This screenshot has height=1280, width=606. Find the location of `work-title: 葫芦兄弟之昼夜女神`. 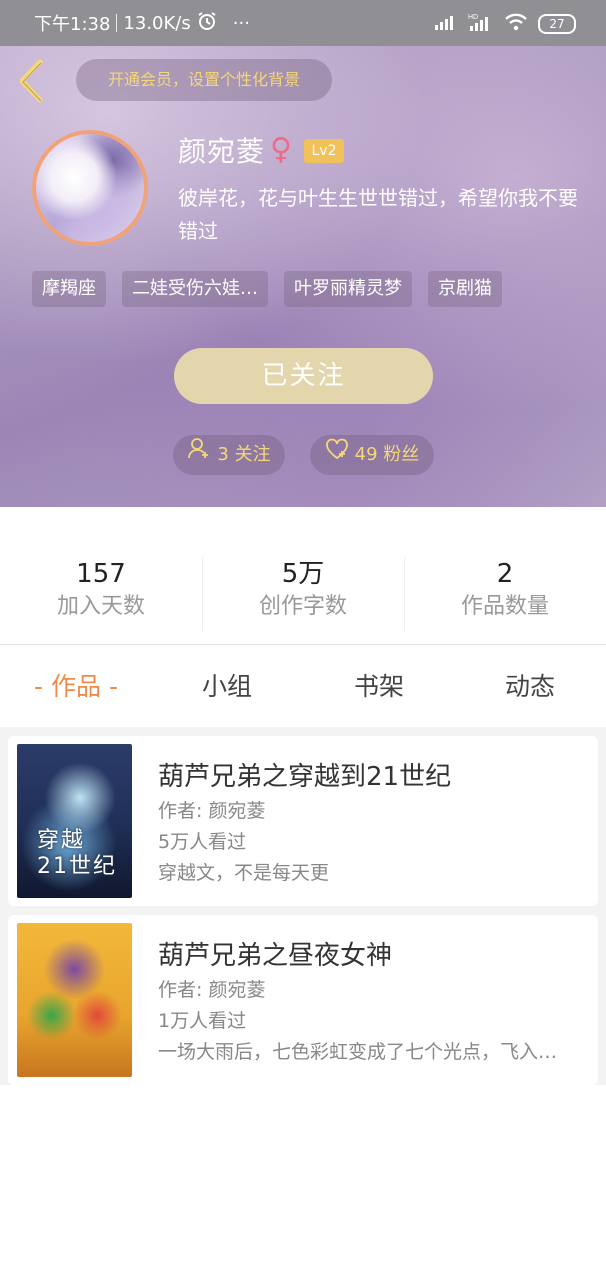

work-title: 葫芦兄弟之昼夜女神 is located at coordinates (275, 956).